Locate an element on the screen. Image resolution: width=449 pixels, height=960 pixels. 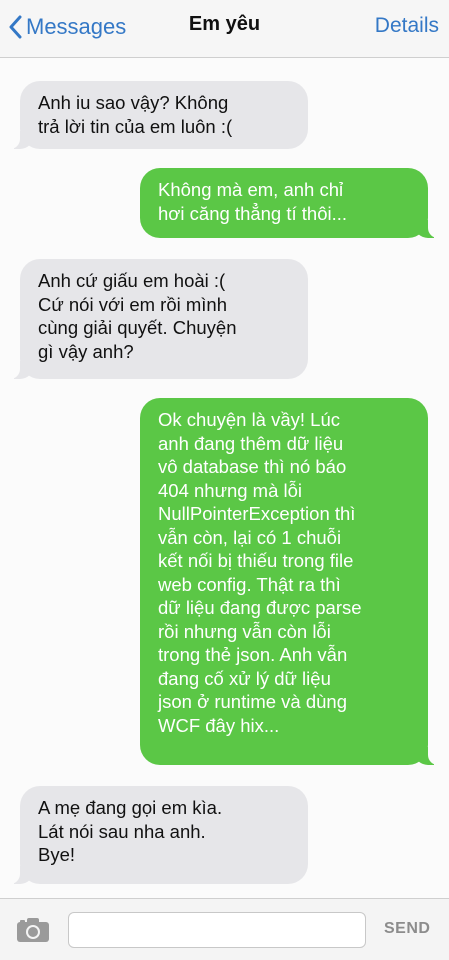
message-input is located at coordinates (217, 930).